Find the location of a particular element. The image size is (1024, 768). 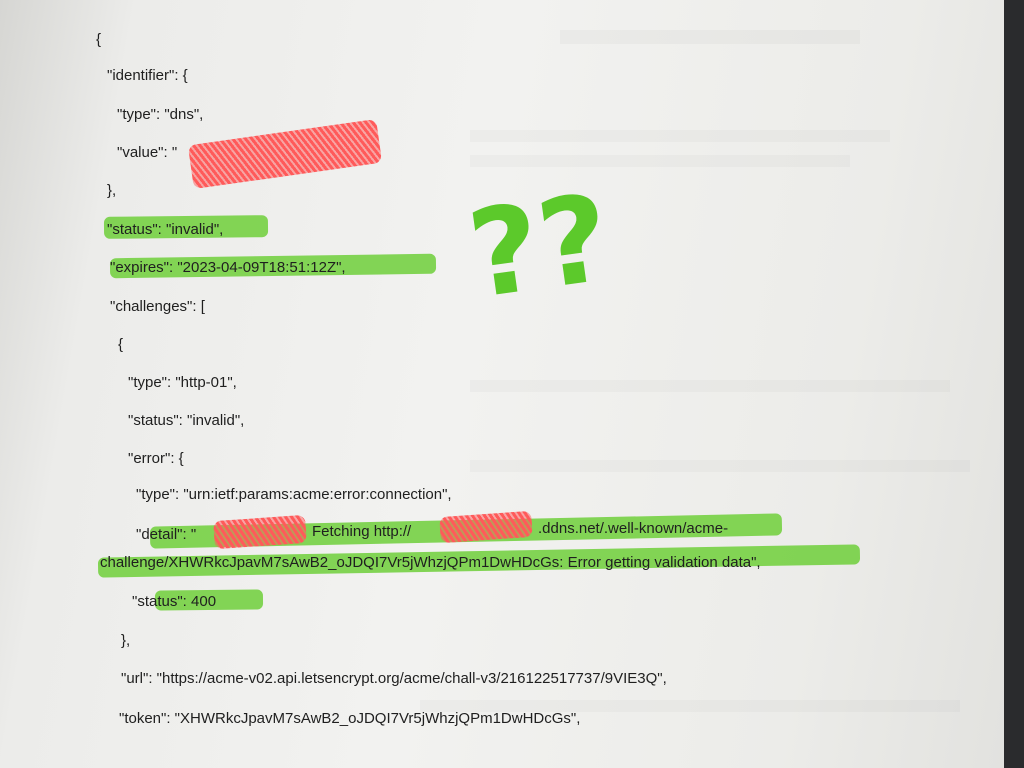

question-mark-annotation: ?? is located at coordinates (539, 247).